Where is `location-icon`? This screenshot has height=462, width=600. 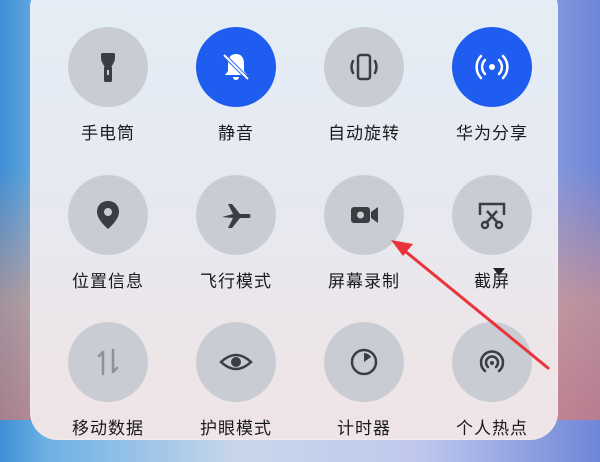 location-icon is located at coordinates (108, 215).